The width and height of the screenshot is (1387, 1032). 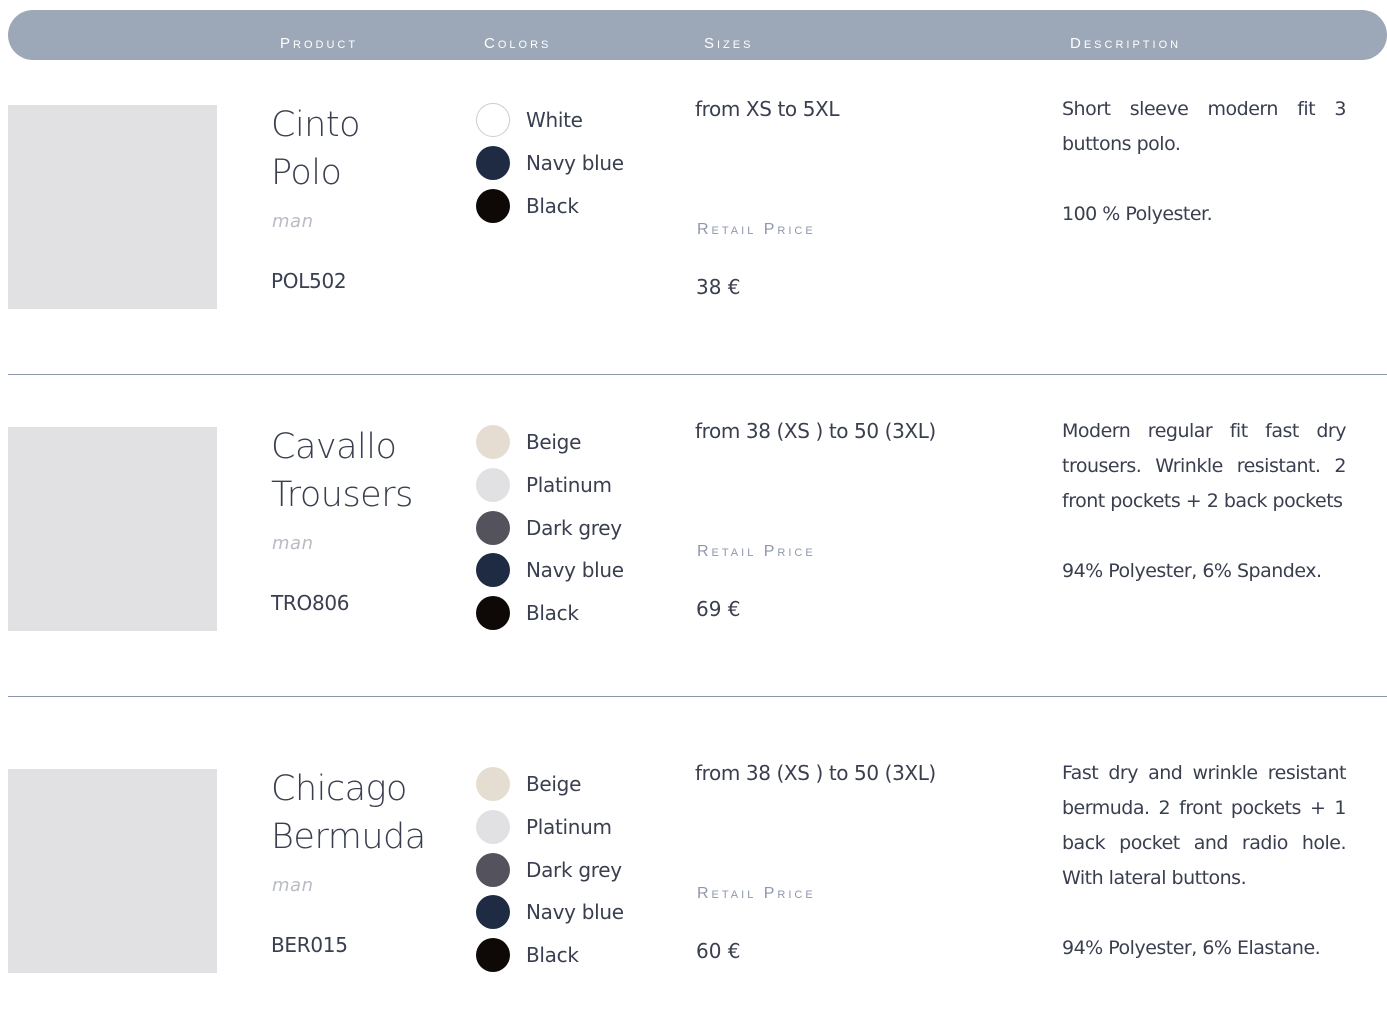 What do you see at coordinates (309, 281) in the screenshot?
I see `product-code: POL502` at bounding box center [309, 281].